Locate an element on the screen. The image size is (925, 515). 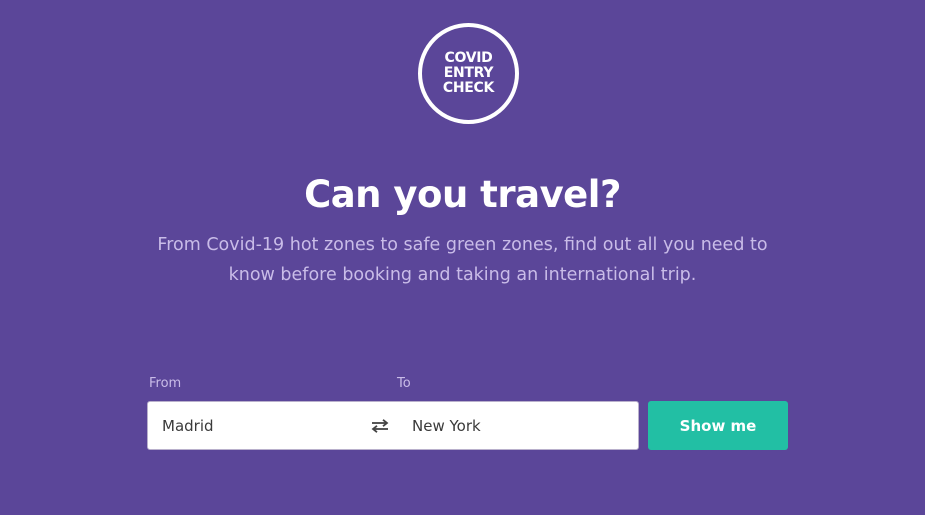
logo-line-2: ENTRY is located at coordinates (468, 73).